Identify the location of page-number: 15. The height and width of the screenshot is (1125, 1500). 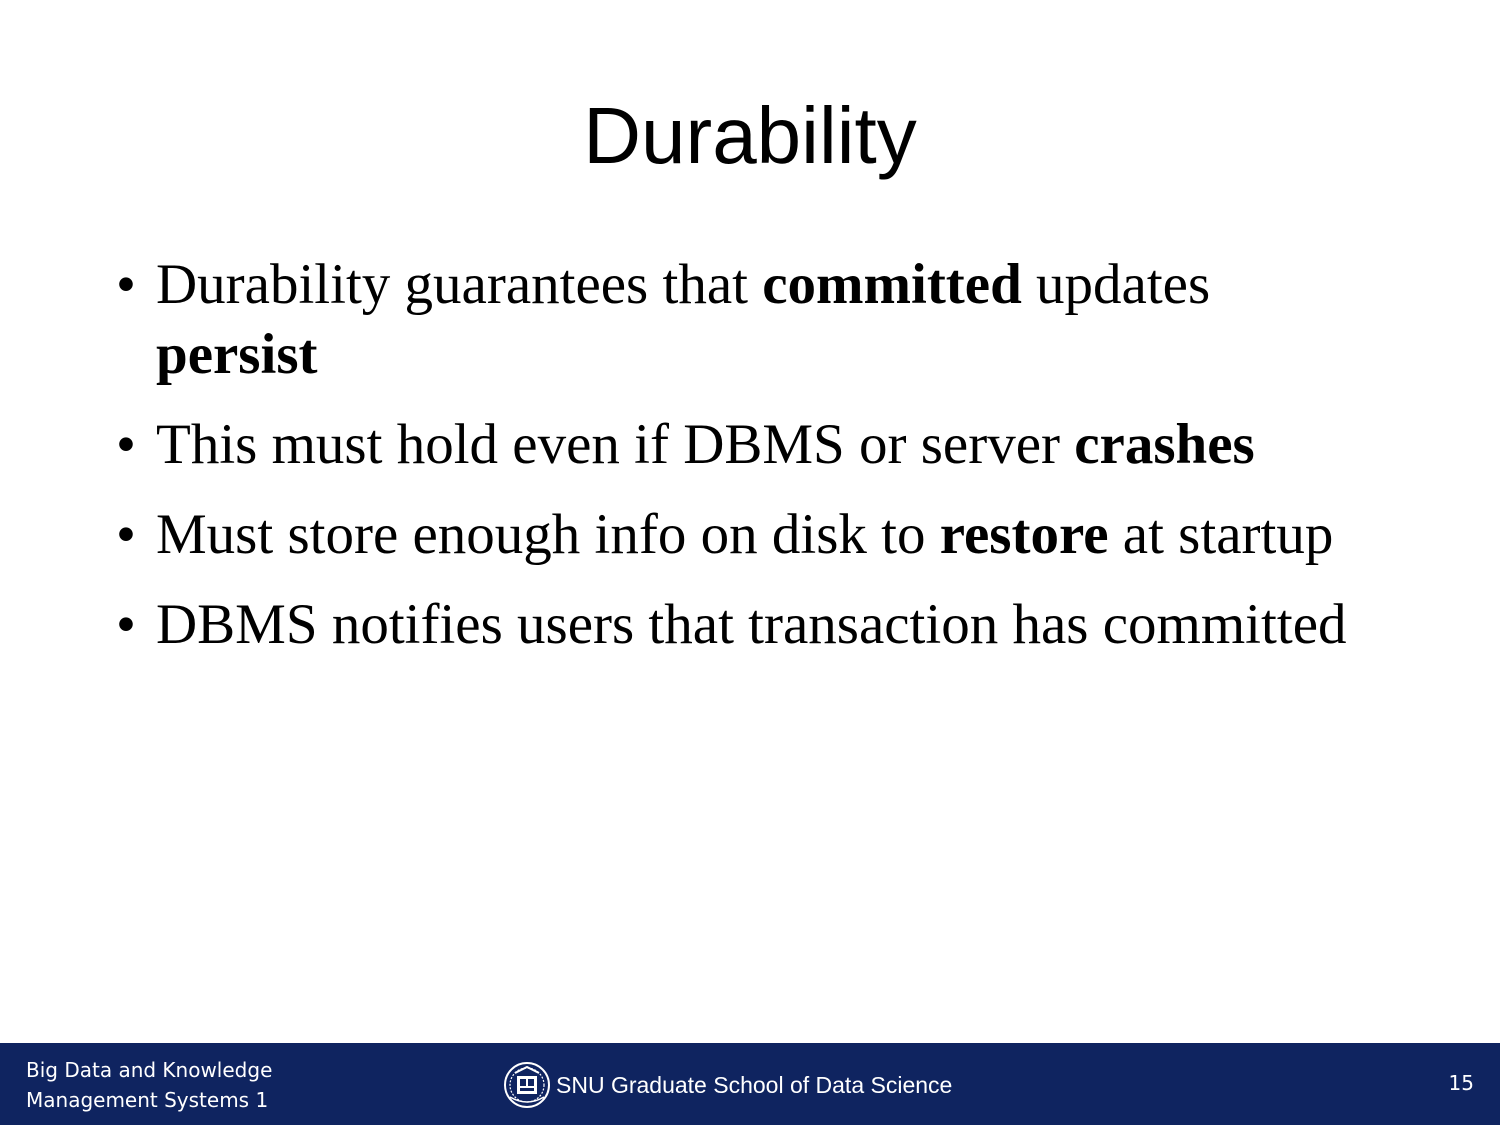
(1461, 1083).